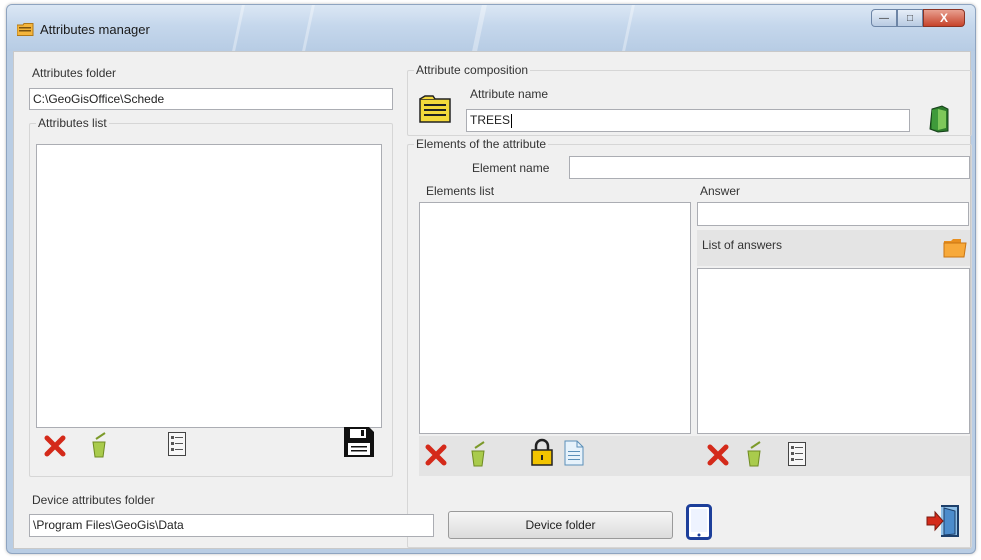 This screenshot has height=560, width=981. I want to click on list-attributes-icon, so click(177, 444).